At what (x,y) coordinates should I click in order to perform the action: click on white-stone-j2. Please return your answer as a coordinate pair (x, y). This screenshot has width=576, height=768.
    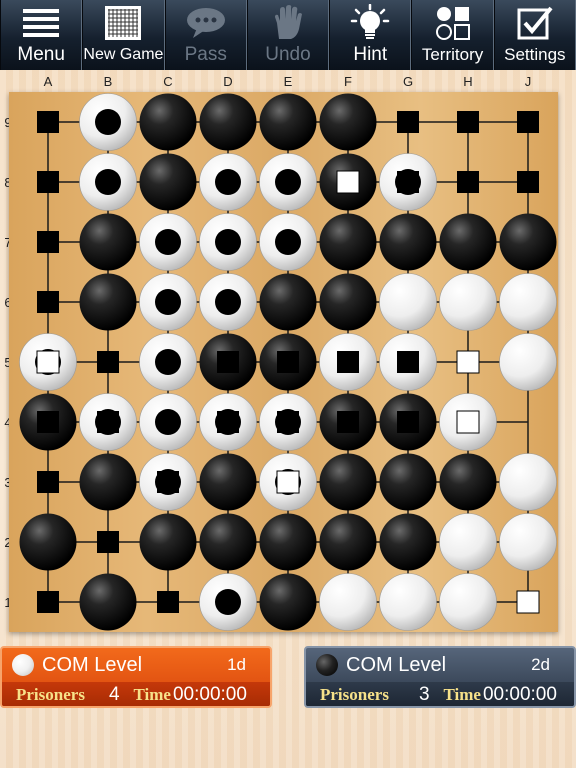
    Looking at the image, I should click on (528, 542).